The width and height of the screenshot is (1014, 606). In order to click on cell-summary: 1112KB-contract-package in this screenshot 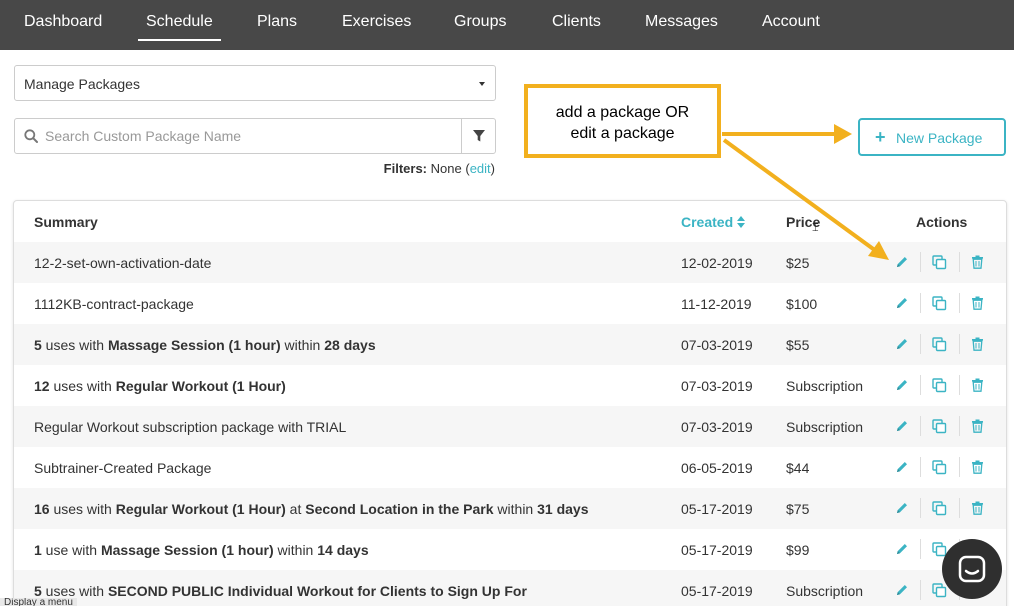, I will do `click(114, 304)`.